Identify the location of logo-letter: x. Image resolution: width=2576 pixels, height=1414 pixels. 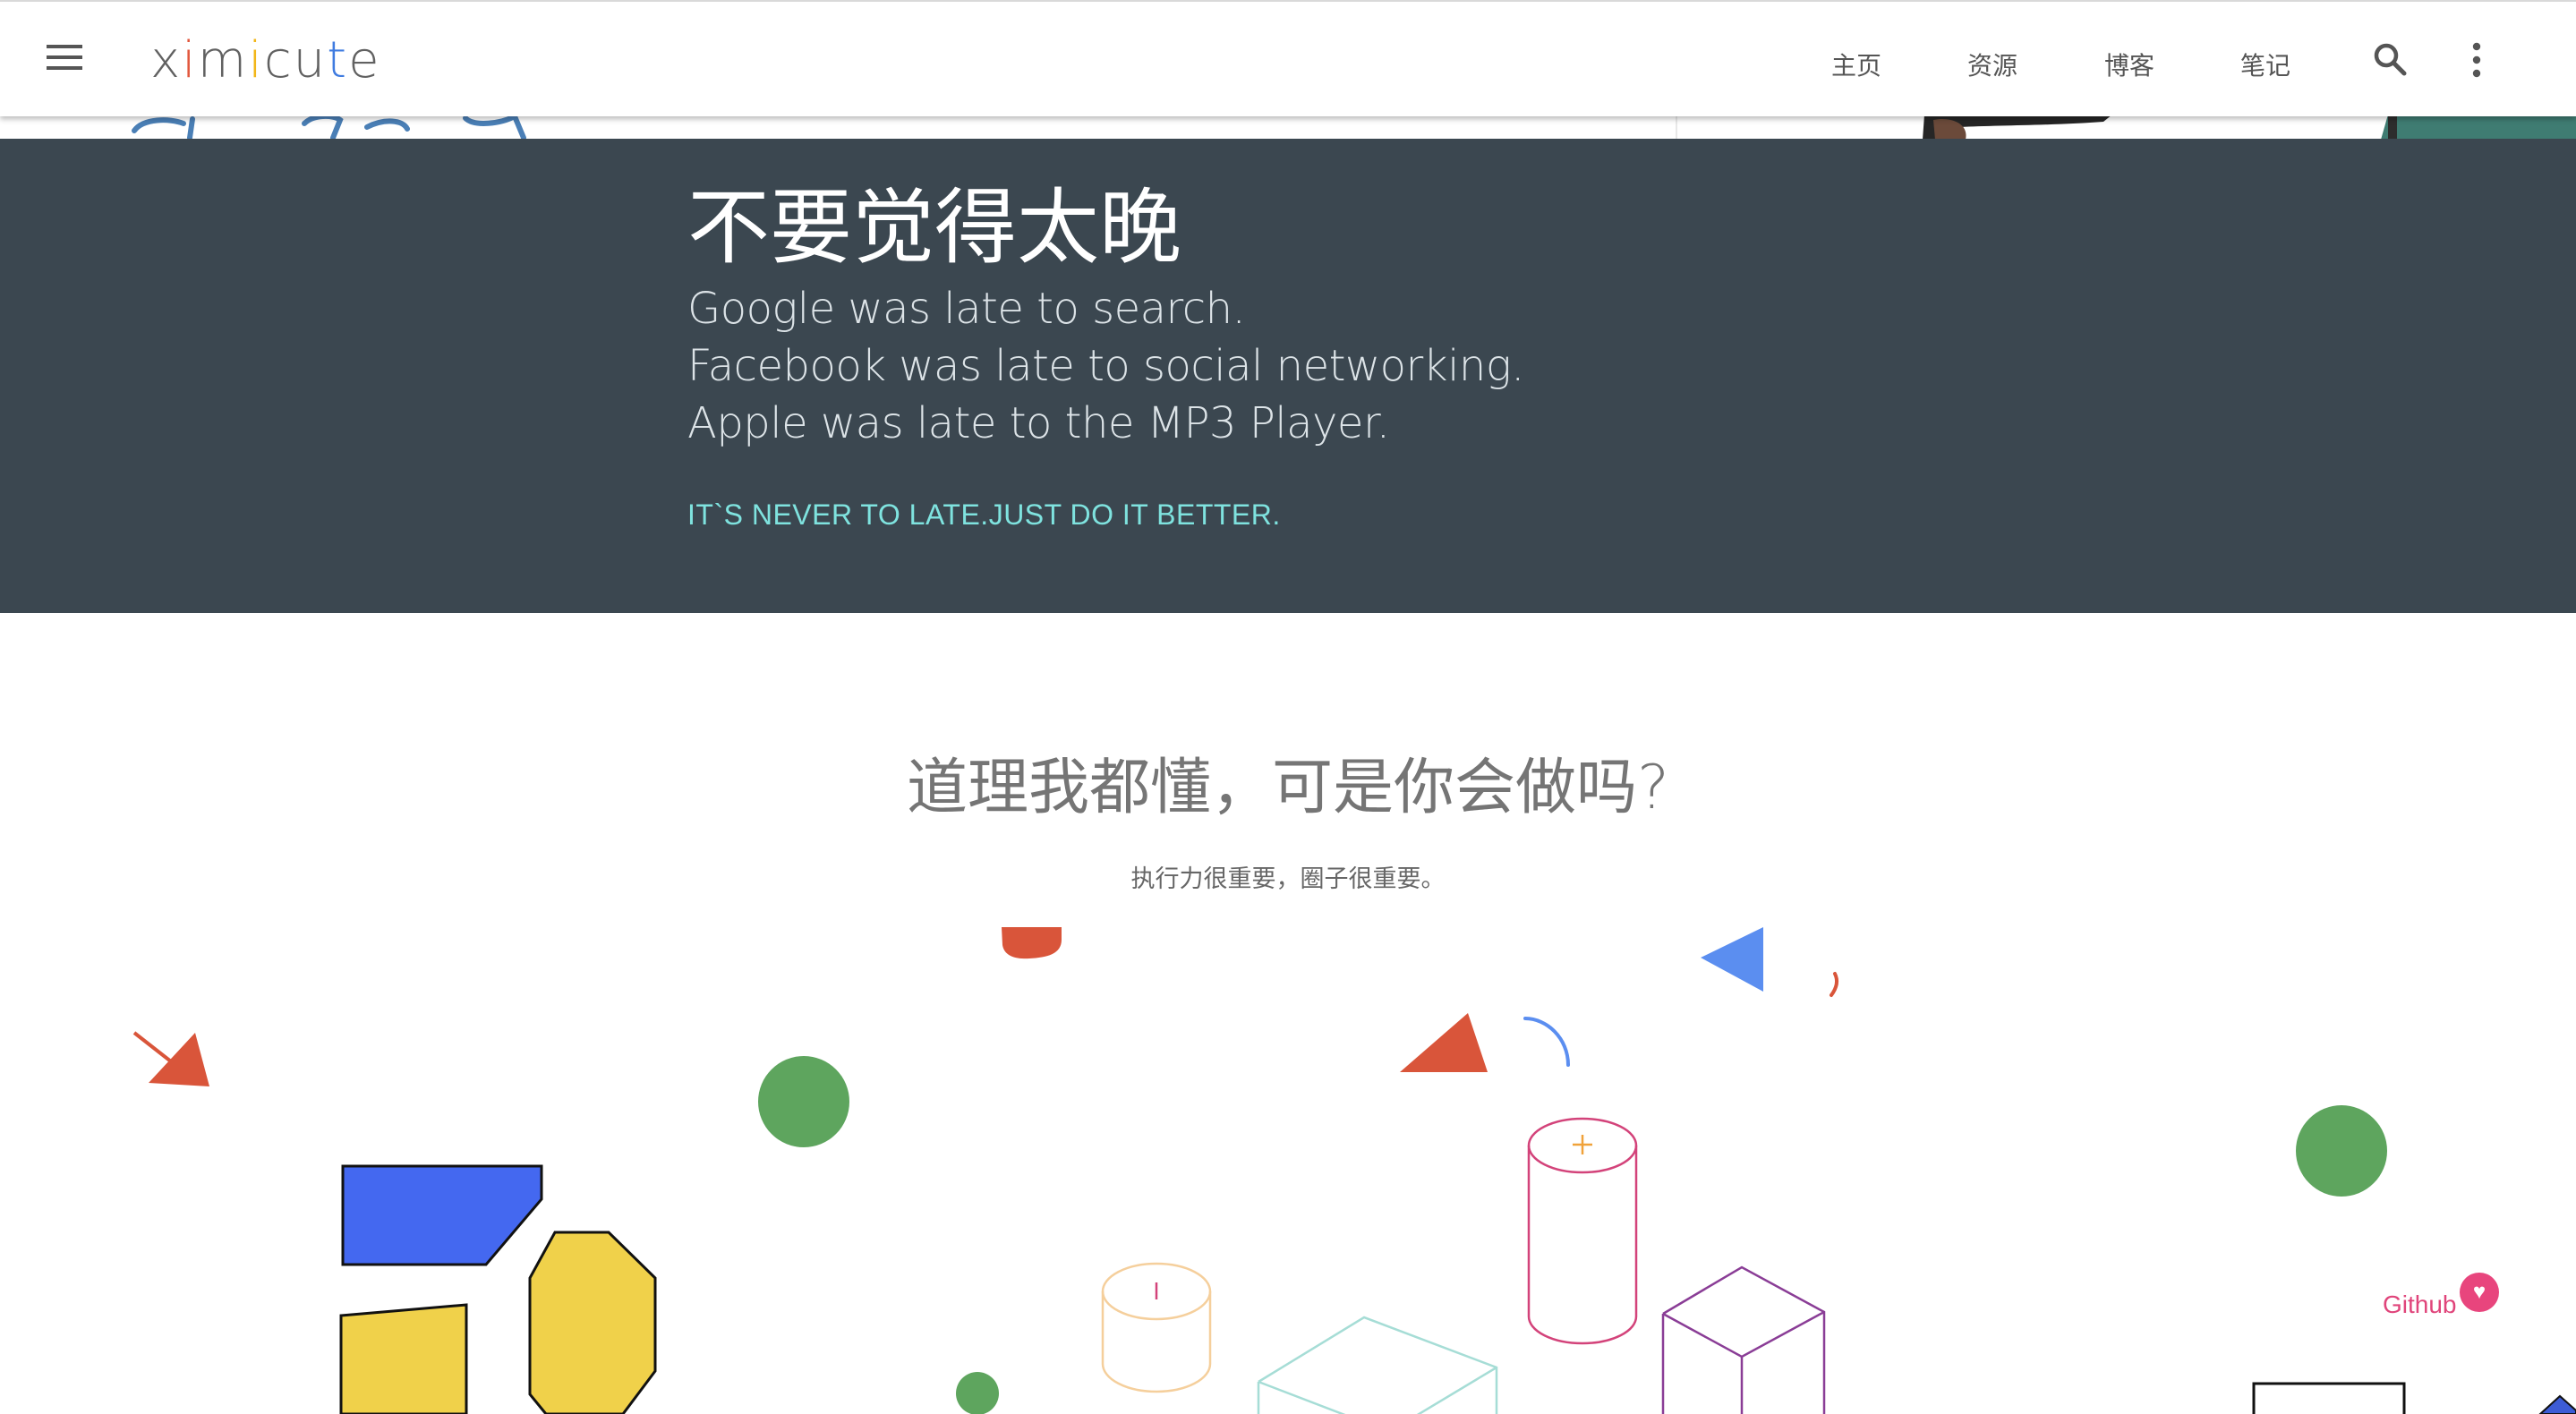
(166, 60).